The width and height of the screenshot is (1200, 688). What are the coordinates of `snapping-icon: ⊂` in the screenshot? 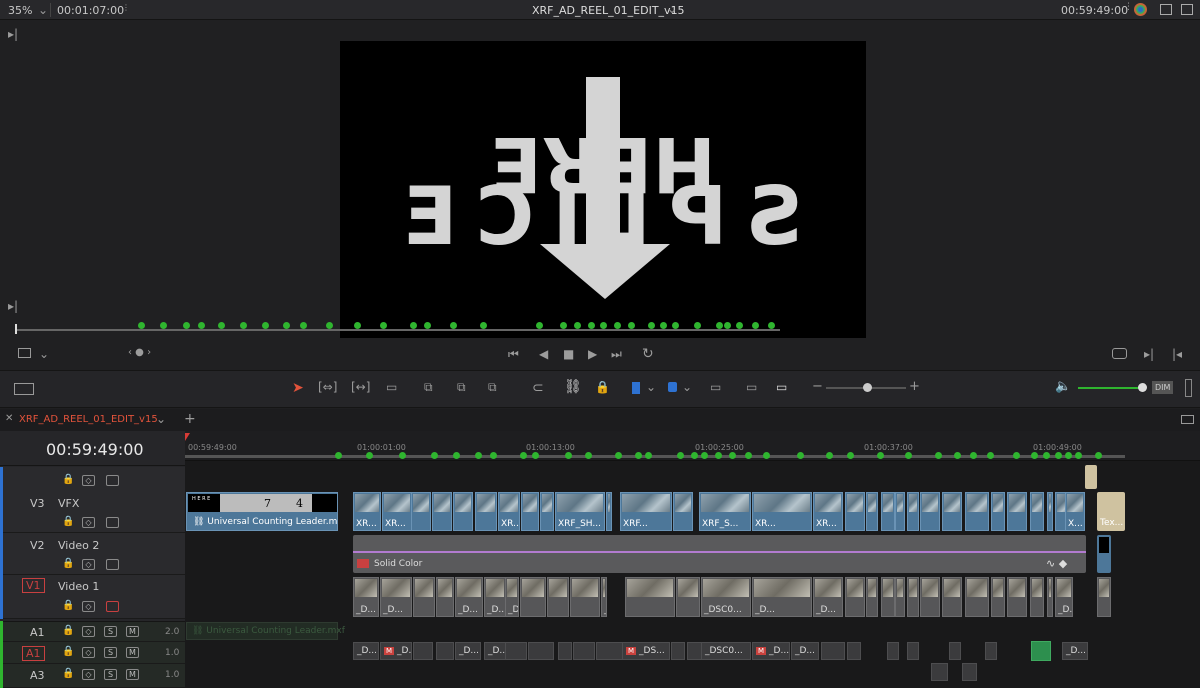 It's located at (538, 388).